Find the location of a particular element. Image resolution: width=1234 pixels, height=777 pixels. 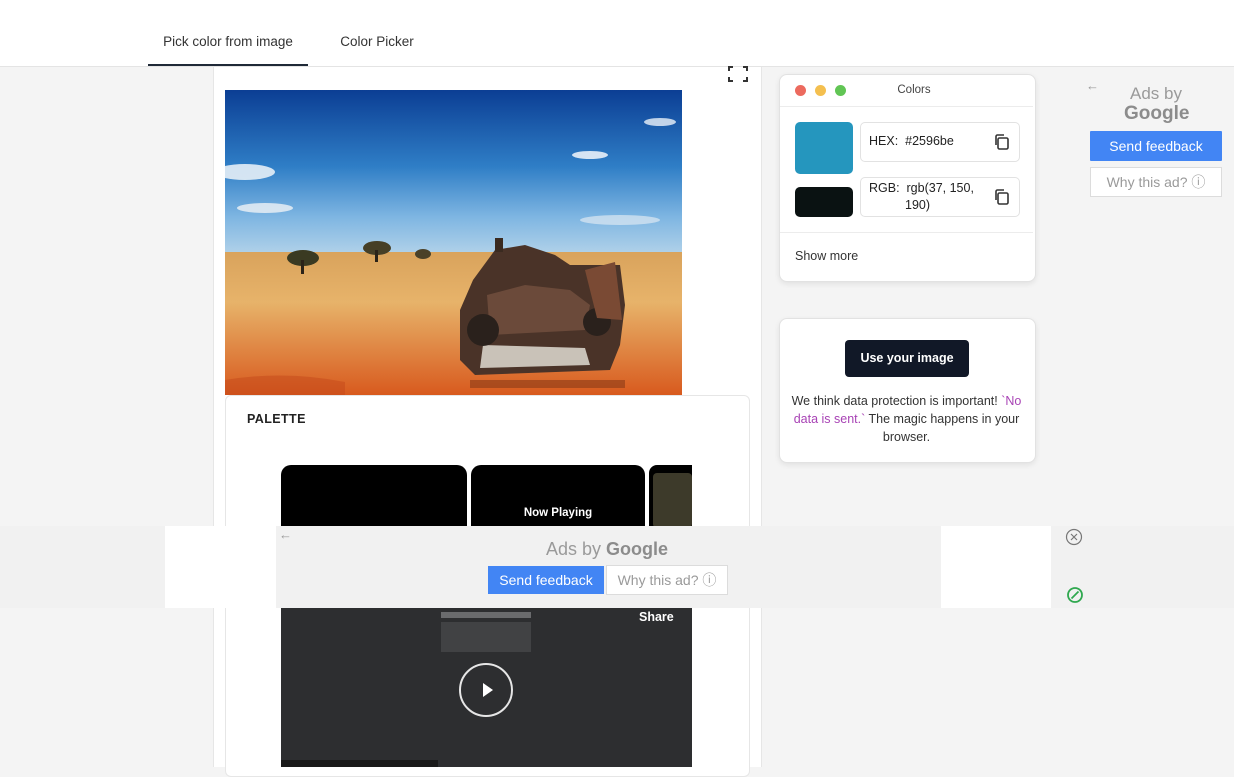

ads-by-label: Ads by is located at coordinates (1156, 93).